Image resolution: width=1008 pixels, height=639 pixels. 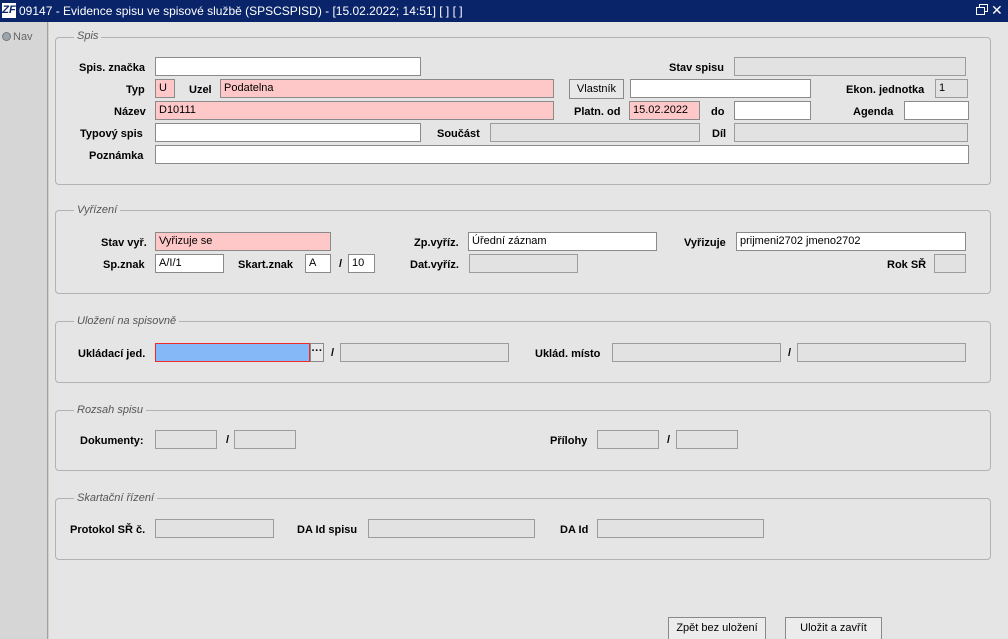 What do you see at coordinates (266, 265) in the screenshot?
I see `skart-znak-label: Skart.znak` at bounding box center [266, 265].